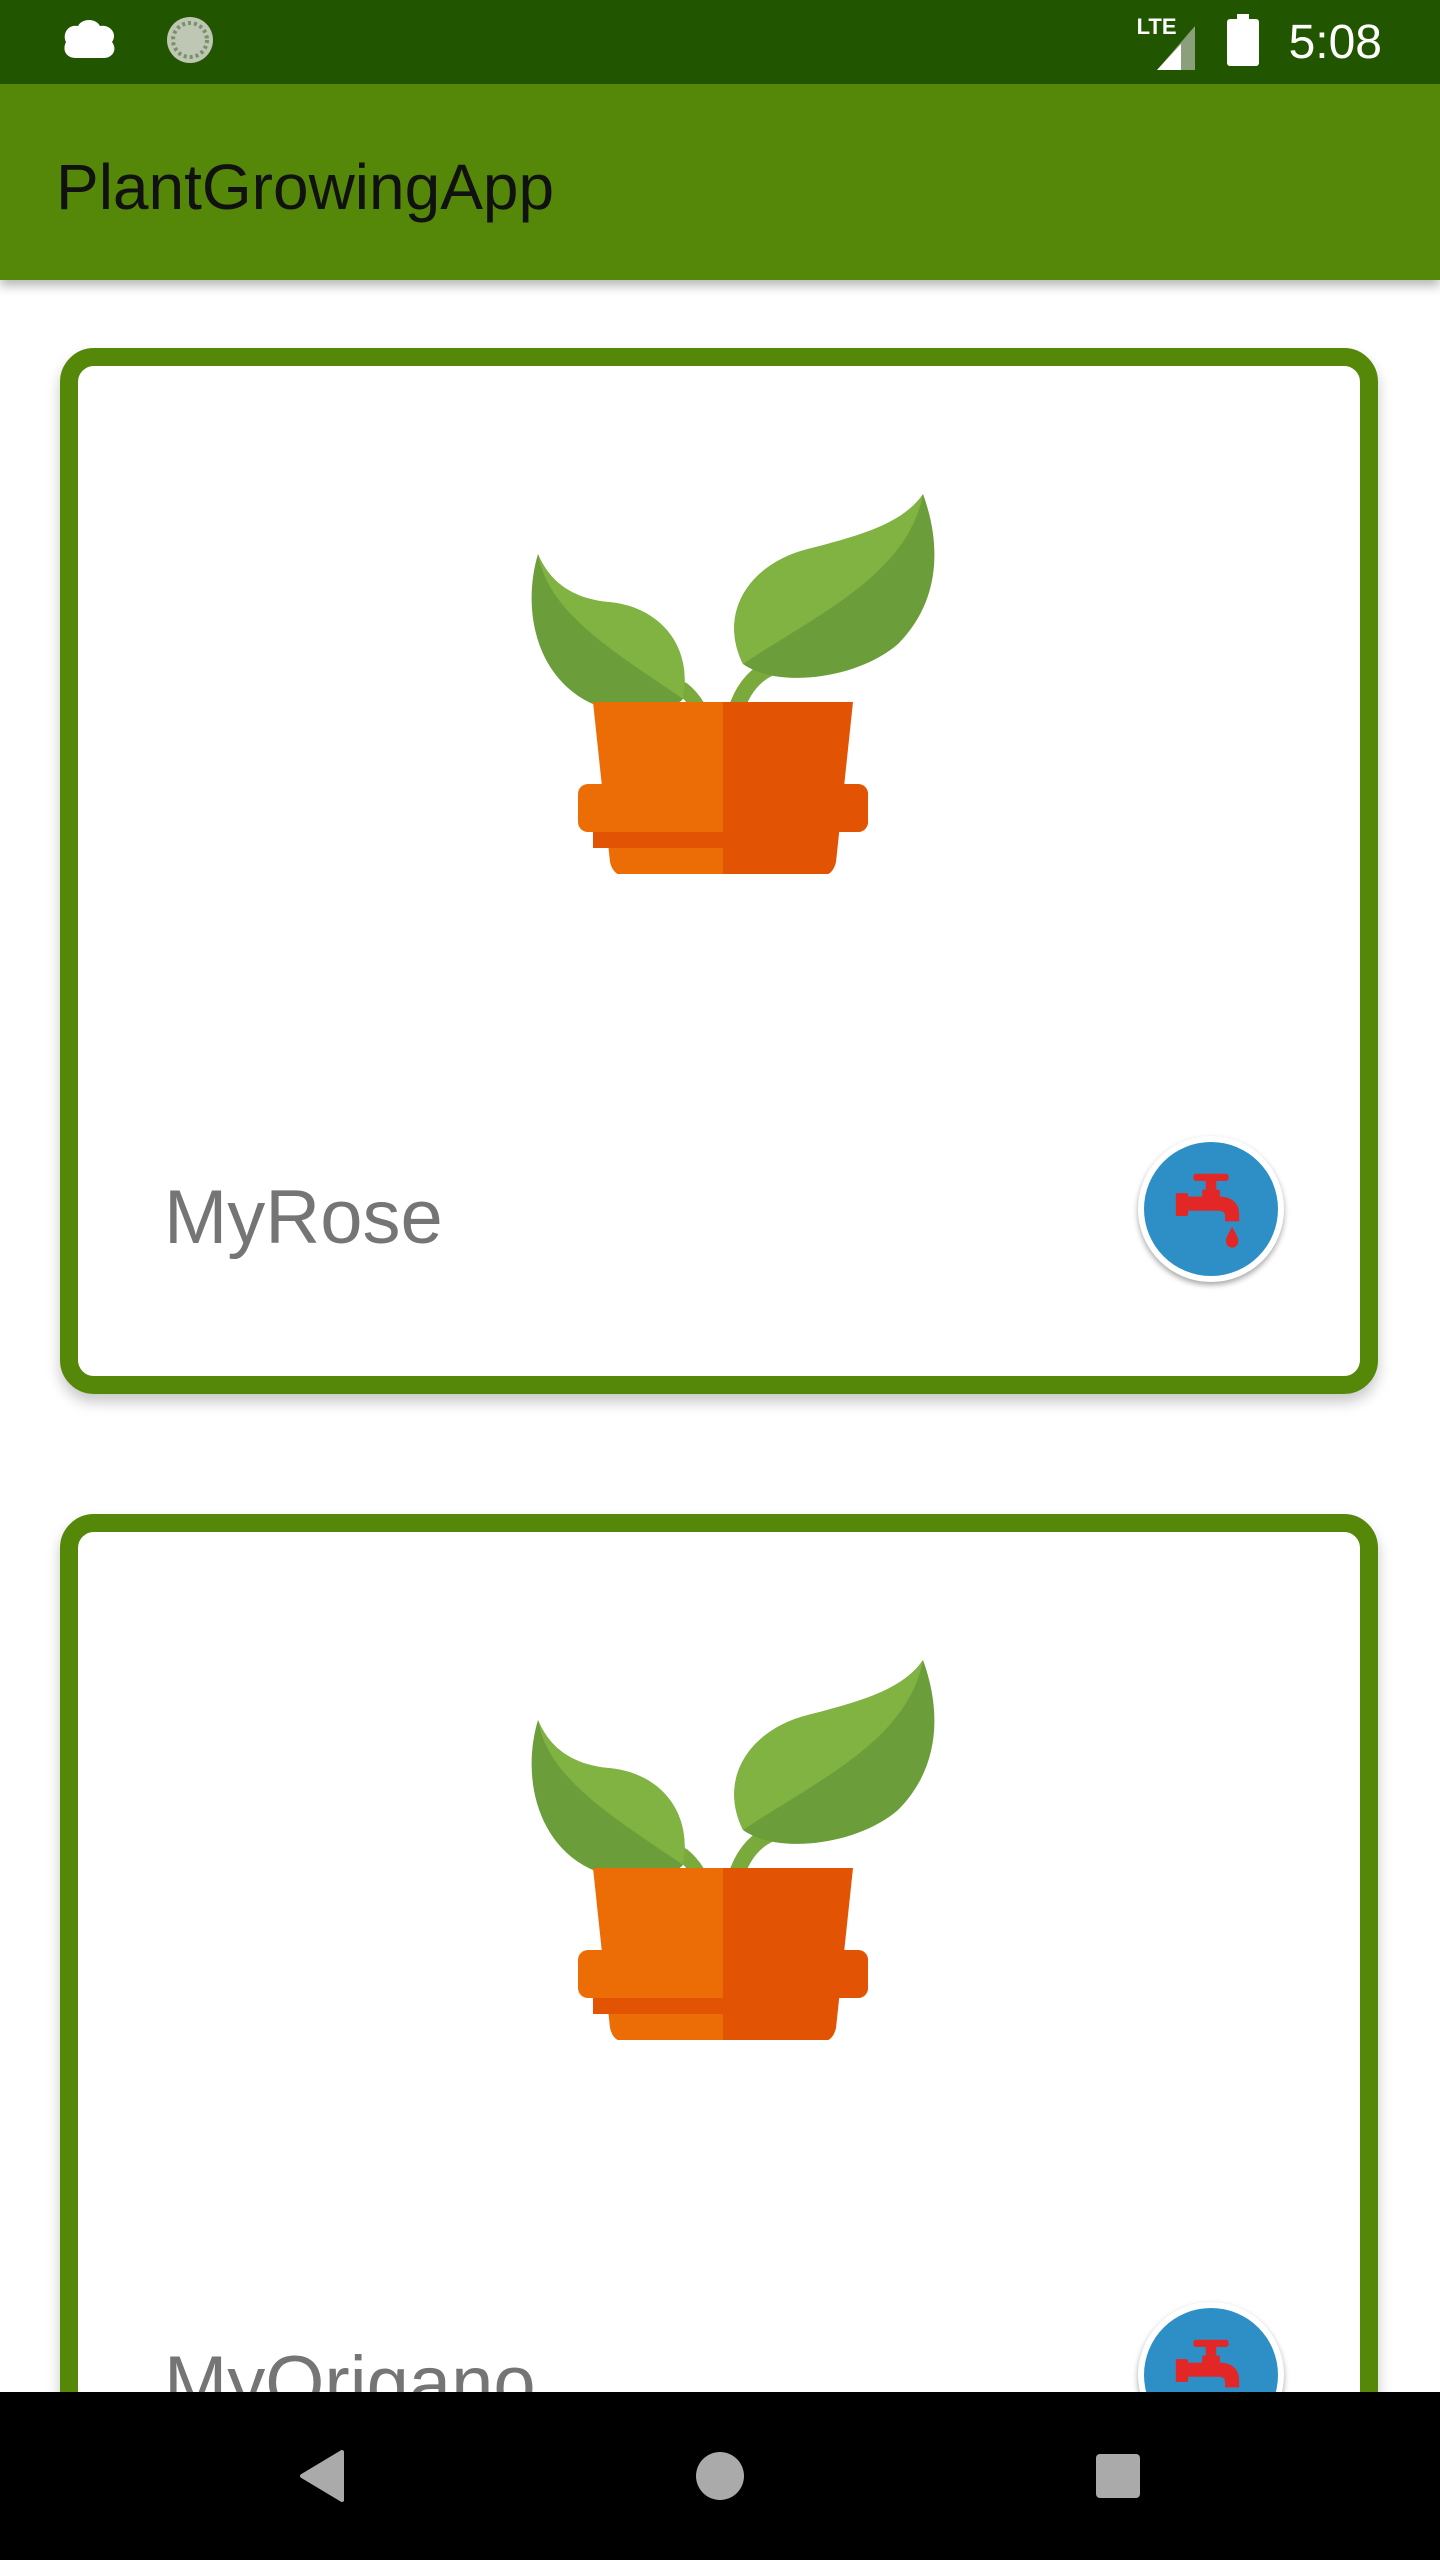 The image size is (1440, 2560). What do you see at coordinates (350, 2366) in the screenshot?
I see `plant-name: MyOrigano` at bounding box center [350, 2366].